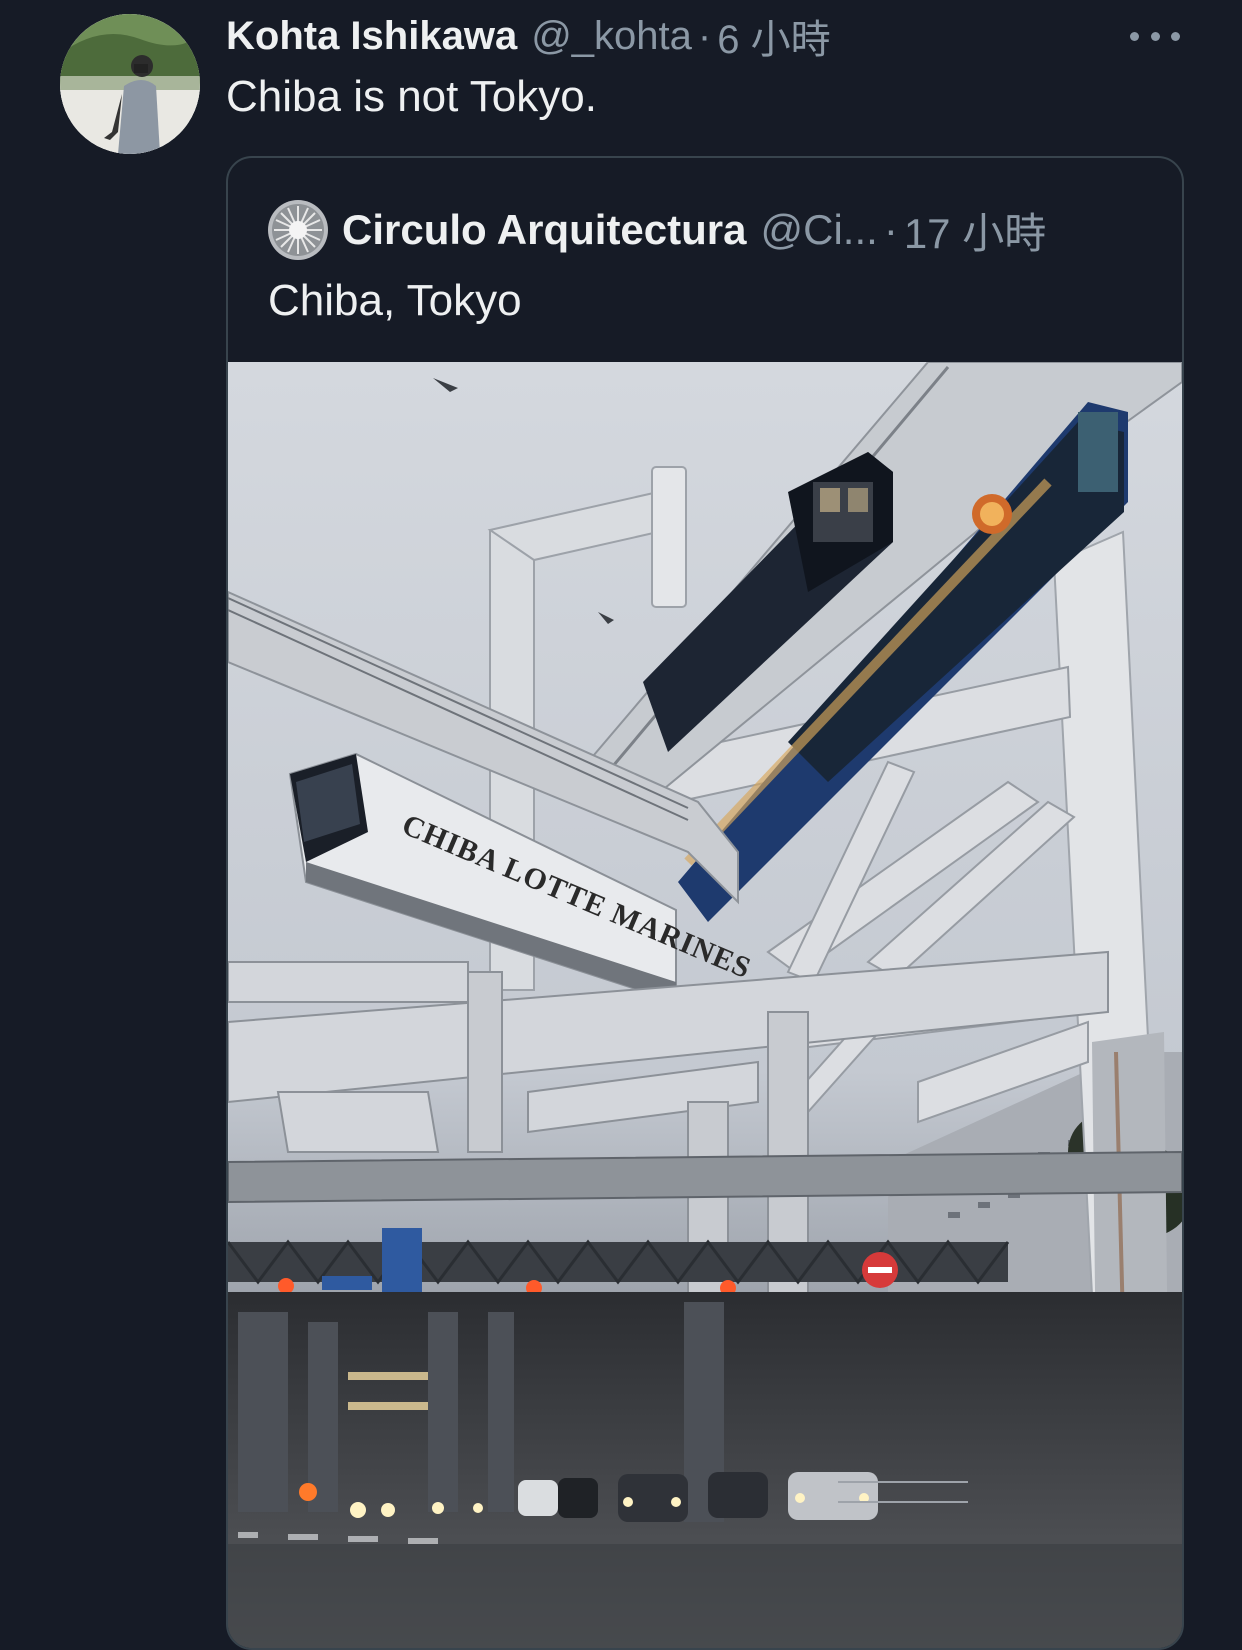 This screenshot has height=1650, width=1242. What do you see at coordinates (395, 300) in the screenshot?
I see `quoted-tweet-text: Chiba, Tokyo` at bounding box center [395, 300].